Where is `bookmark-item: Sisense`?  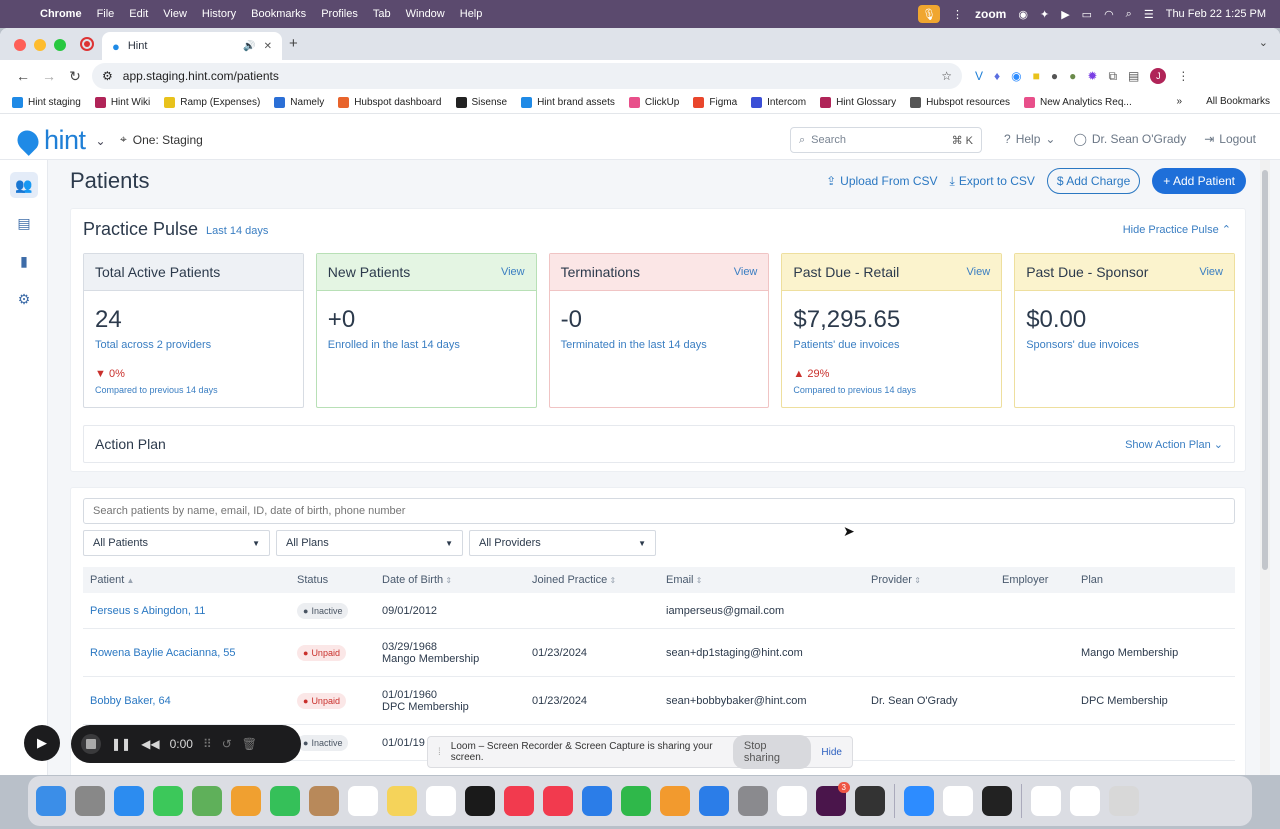
bookmark-item: Sisense is located at coordinates (481, 102).